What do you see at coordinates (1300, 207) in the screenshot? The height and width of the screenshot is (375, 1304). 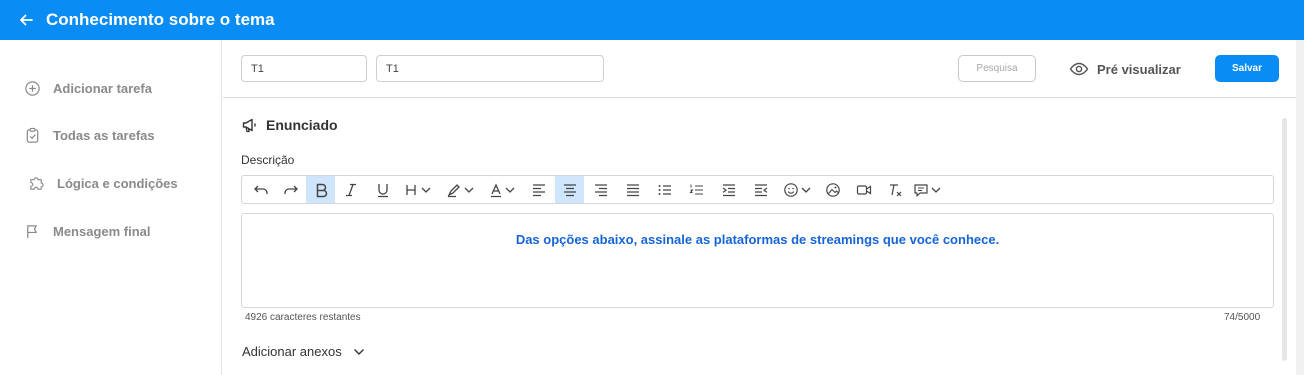 I see `window-scroll-strip` at bounding box center [1300, 207].